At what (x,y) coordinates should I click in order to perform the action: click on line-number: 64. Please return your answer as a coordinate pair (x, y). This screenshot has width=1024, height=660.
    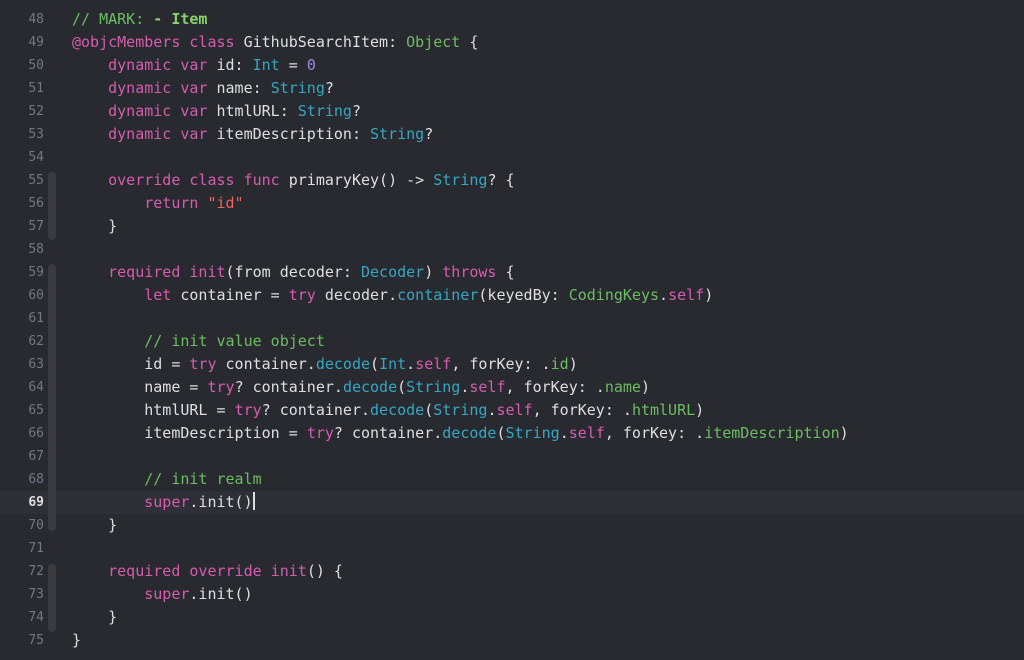
    Looking at the image, I should click on (22, 387).